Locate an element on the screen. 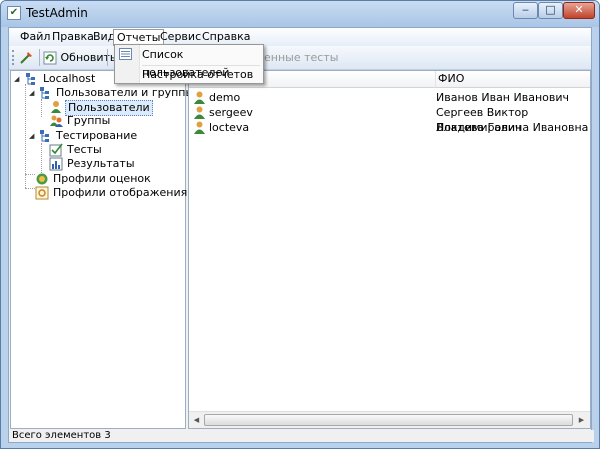 The width and height of the screenshot is (600, 449). app-check-icon: ✔ is located at coordinates (14, 13).